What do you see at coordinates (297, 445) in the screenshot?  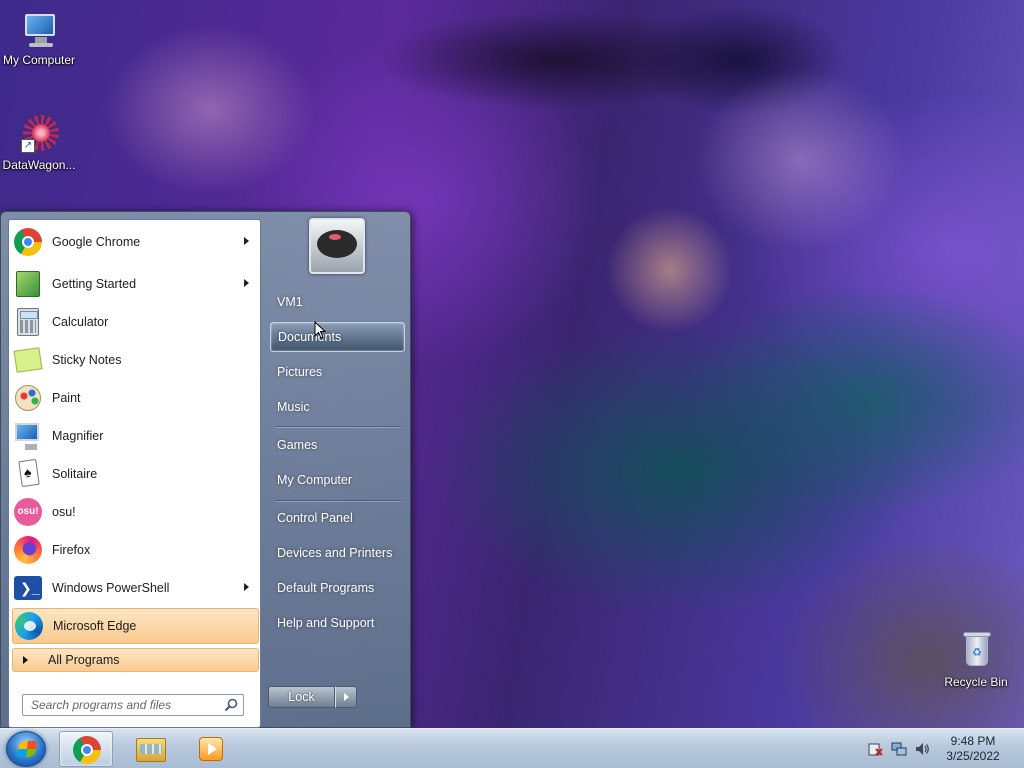 I see `right-item-label: Games` at bounding box center [297, 445].